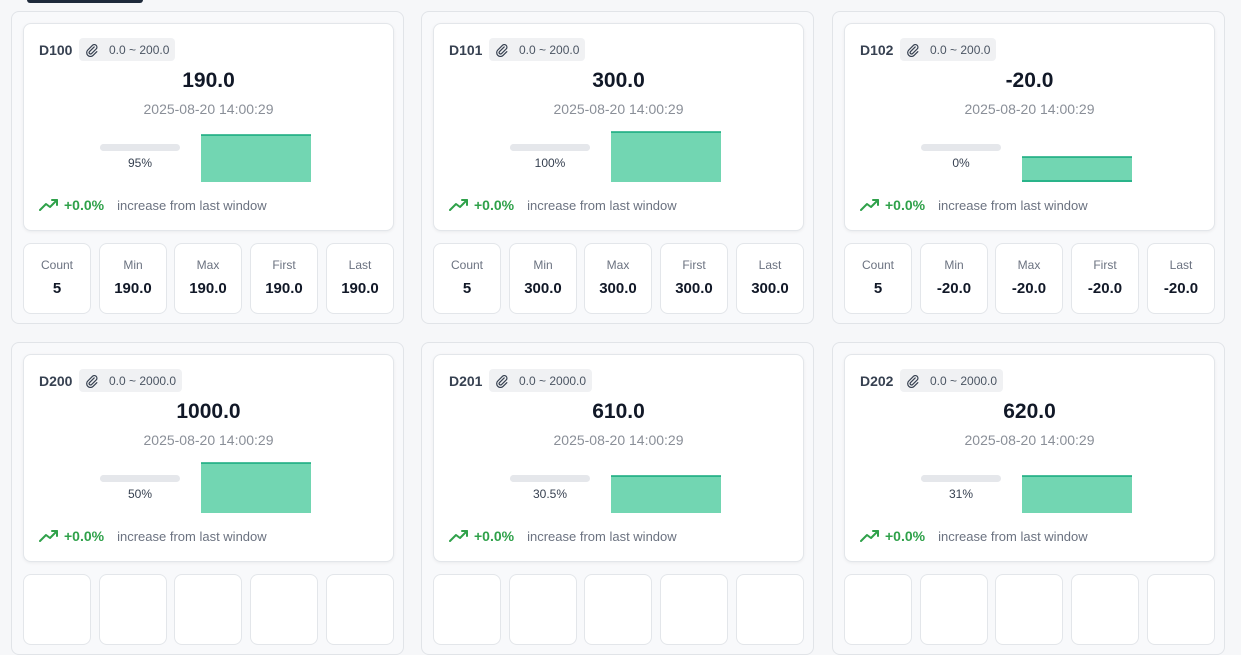 This screenshot has height=655, width=1241. What do you see at coordinates (1029, 80) in the screenshot?
I see `current-value: -20.0` at bounding box center [1029, 80].